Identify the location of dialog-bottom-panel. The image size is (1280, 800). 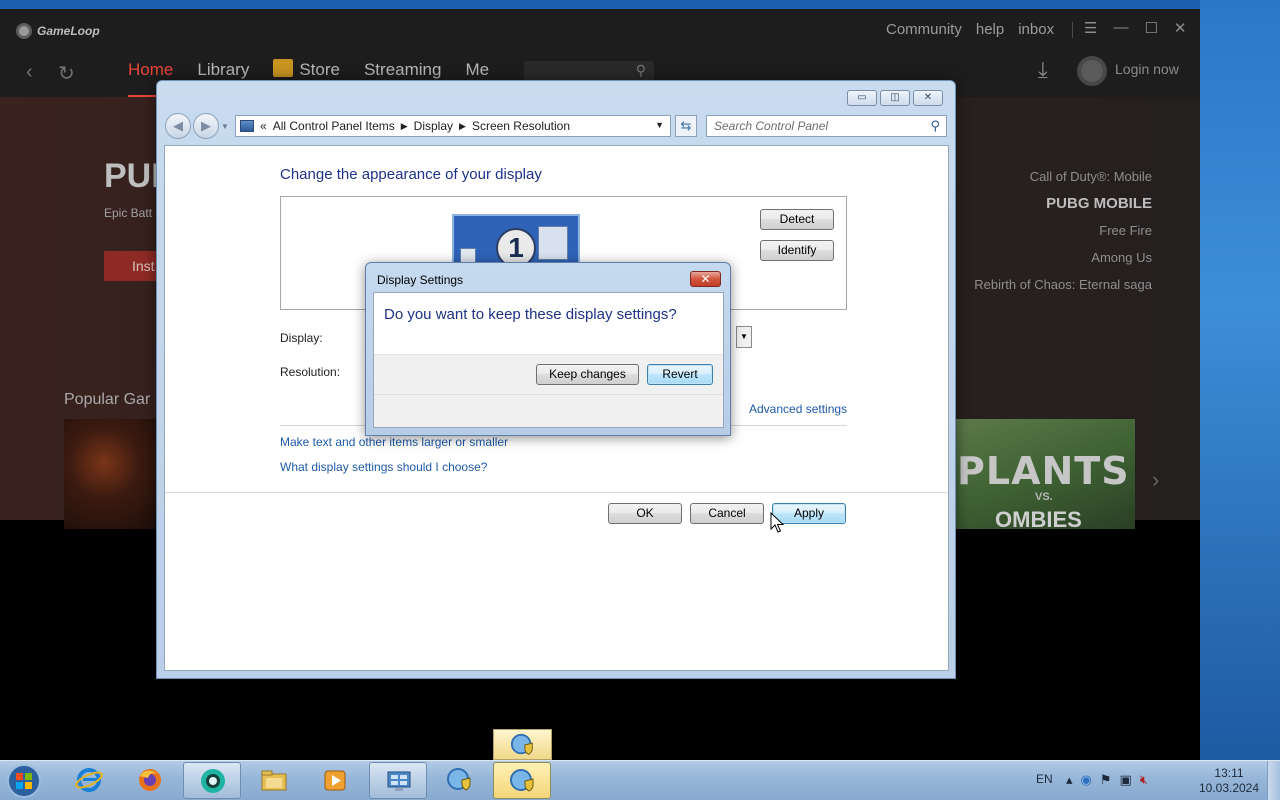
(548, 410).